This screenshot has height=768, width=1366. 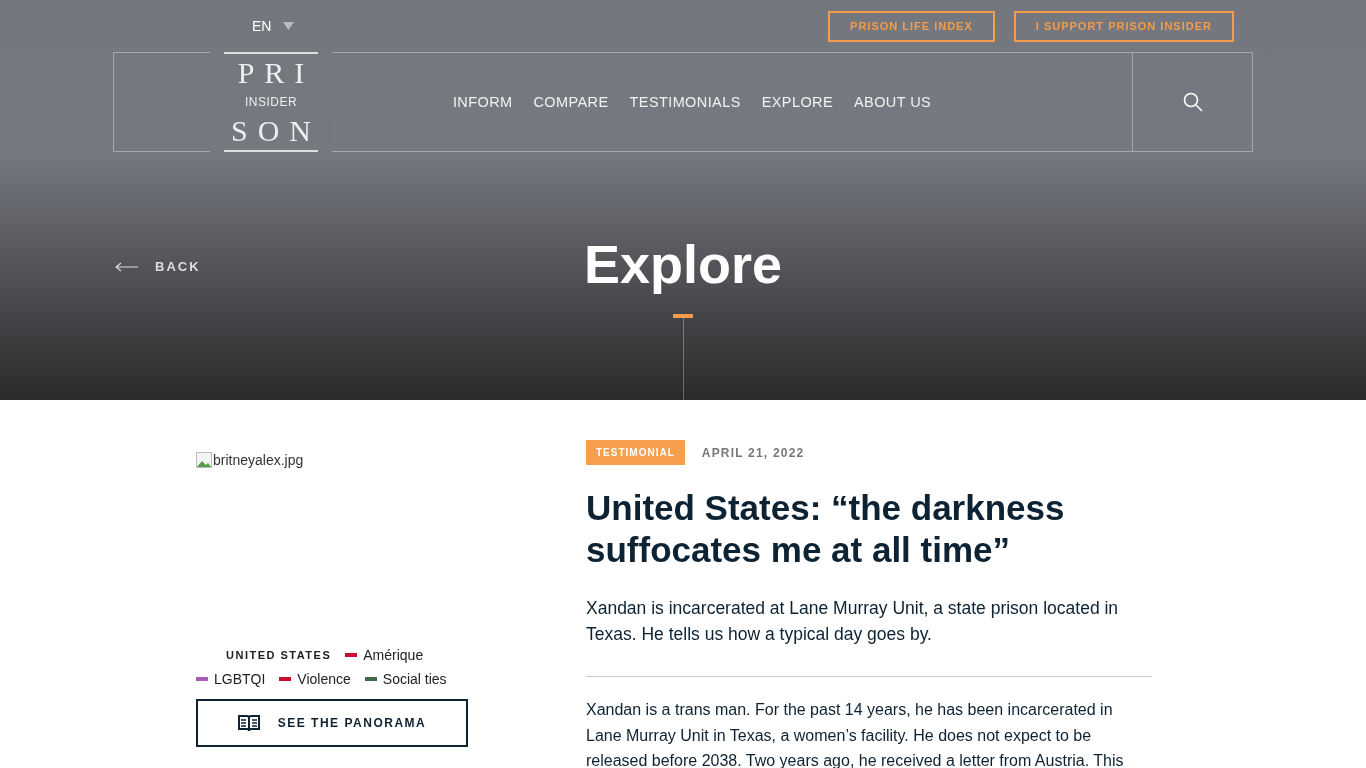 What do you see at coordinates (332, 723) in the screenshot?
I see `panorama-button: SEE THE PANORAMA` at bounding box center [332, 723].